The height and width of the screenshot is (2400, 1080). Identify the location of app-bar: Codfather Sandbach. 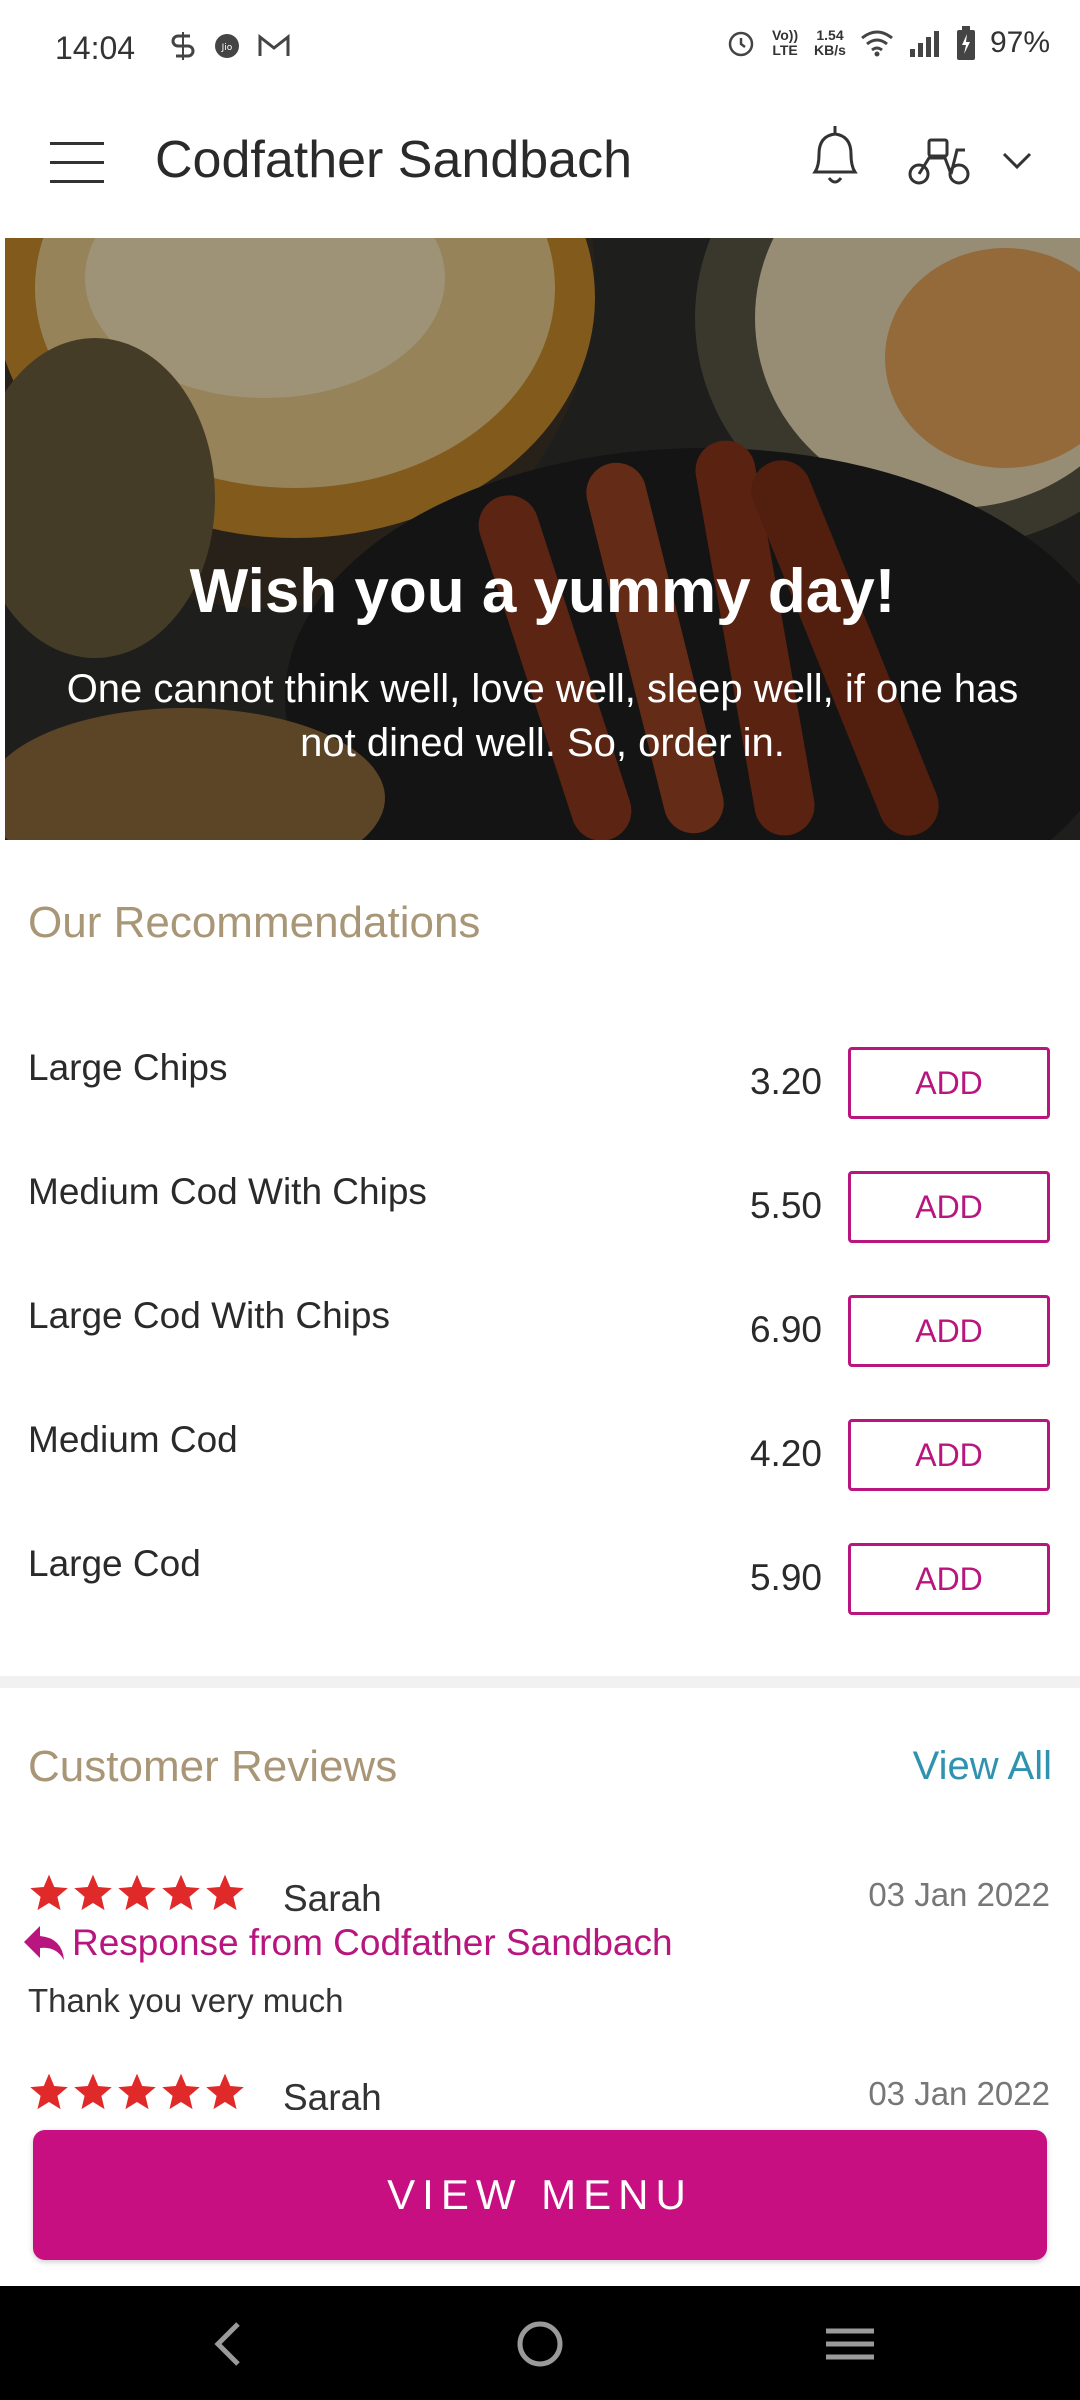
(540, 169).